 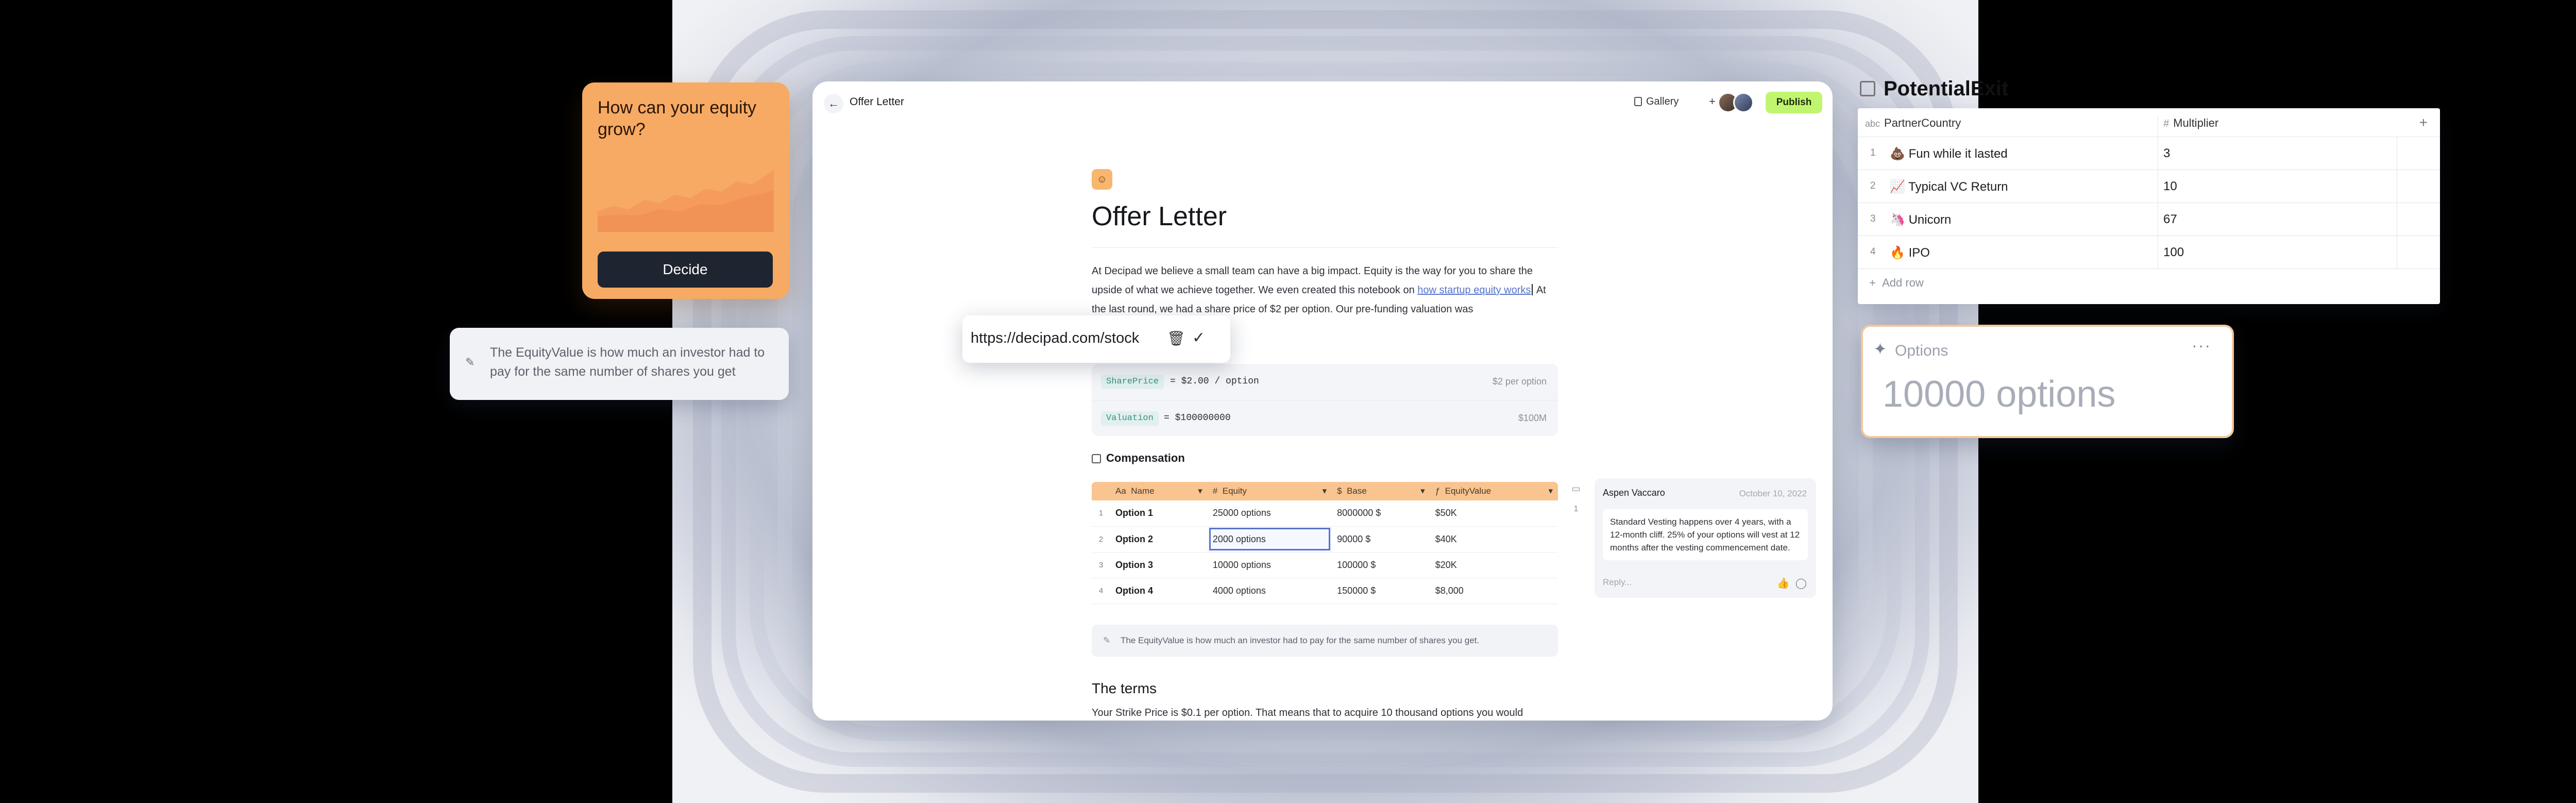 I want to click on table-cell: $50K, so click(x=1494, y=513).